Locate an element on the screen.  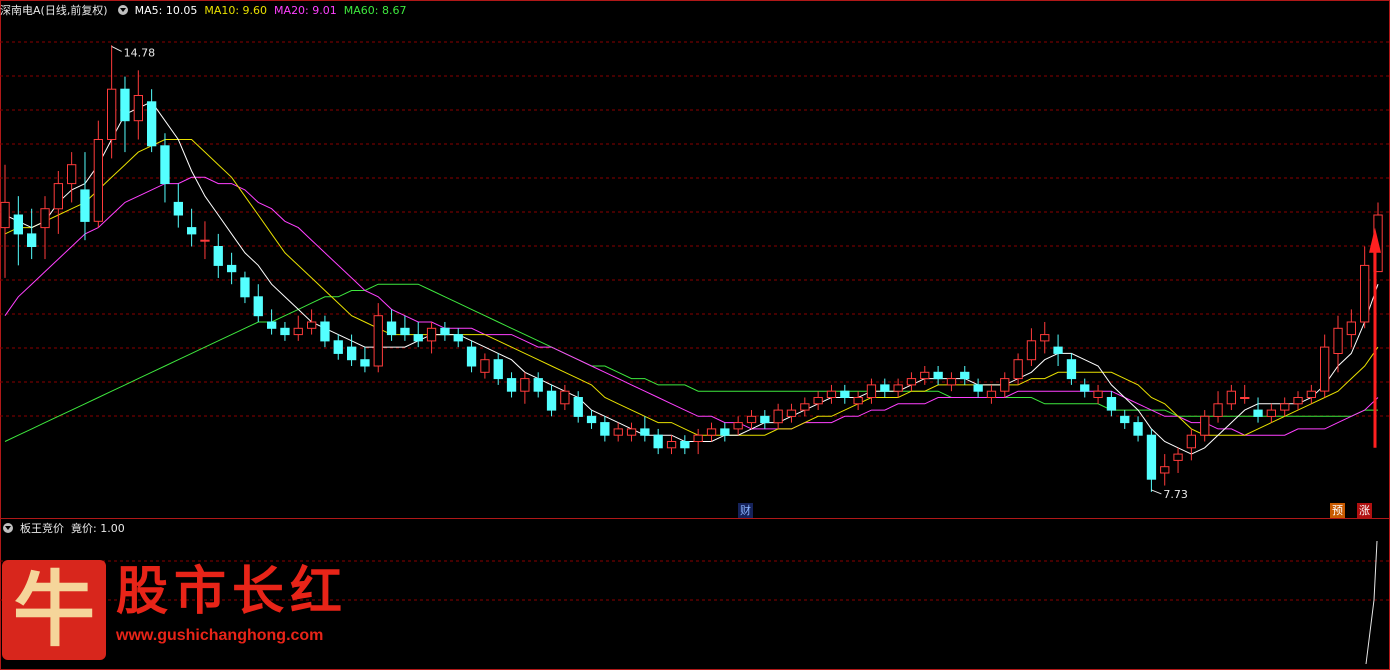
forecast-marker: 预 is located at coordinates (1337, 510).